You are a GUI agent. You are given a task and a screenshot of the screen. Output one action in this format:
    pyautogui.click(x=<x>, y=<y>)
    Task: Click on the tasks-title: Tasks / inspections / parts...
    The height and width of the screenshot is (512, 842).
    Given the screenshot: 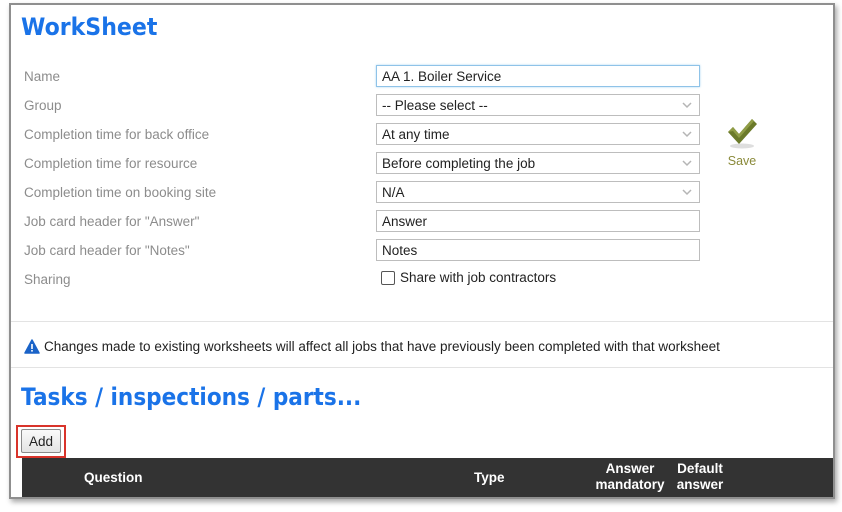 What is the action you would take?
    pyautogui.click(x=191, y=397)
    